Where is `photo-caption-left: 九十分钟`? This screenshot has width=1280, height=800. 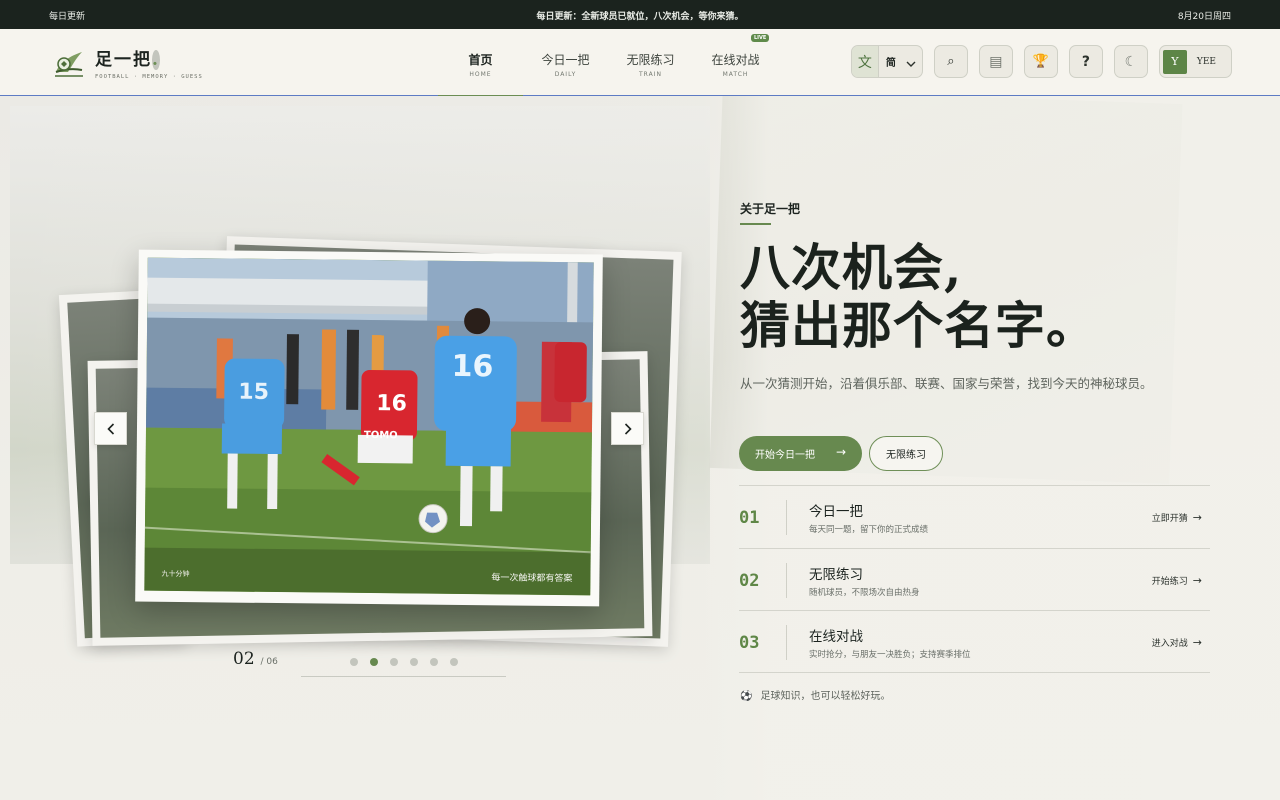 photo-caption-left: 九十分钟 is located at coordinates (175, 574).